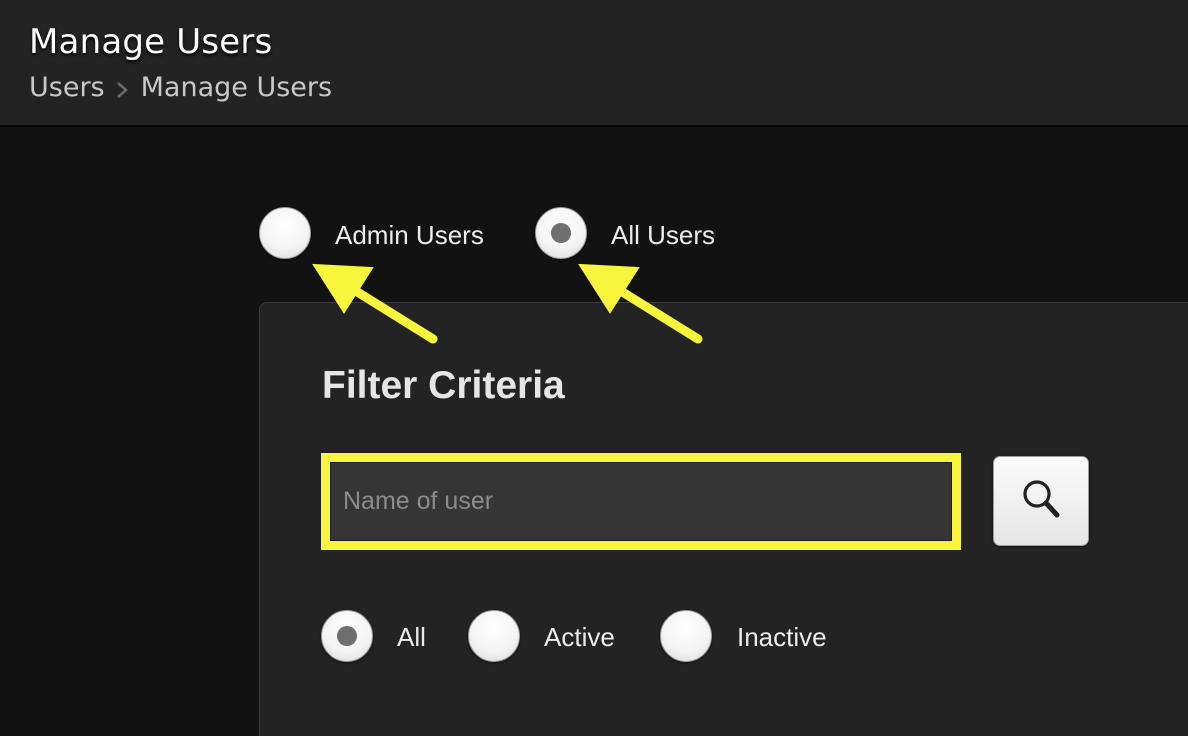 The image size is (1188, 736). What do you see at coordinates (579, 637) in the screenshot?
I see `status-active-label: Active` at bounding box center [579, 637].